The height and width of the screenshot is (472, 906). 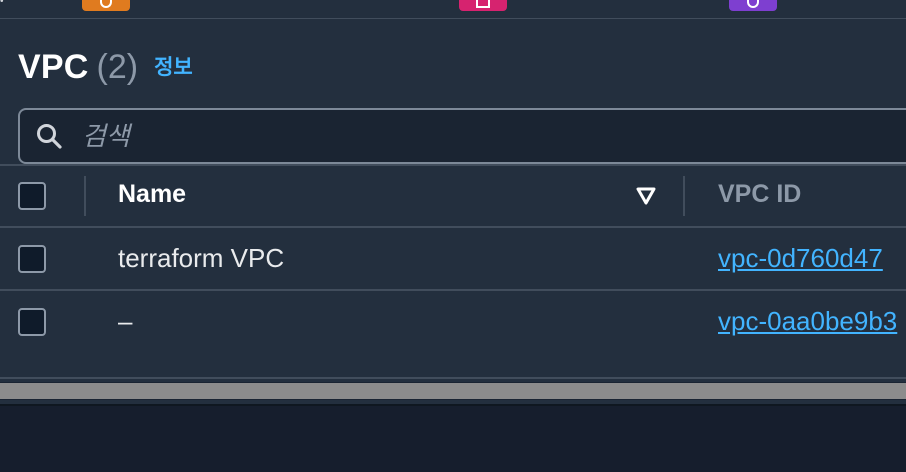 I want to click on cell-name: –, so click(x=125, y=321).